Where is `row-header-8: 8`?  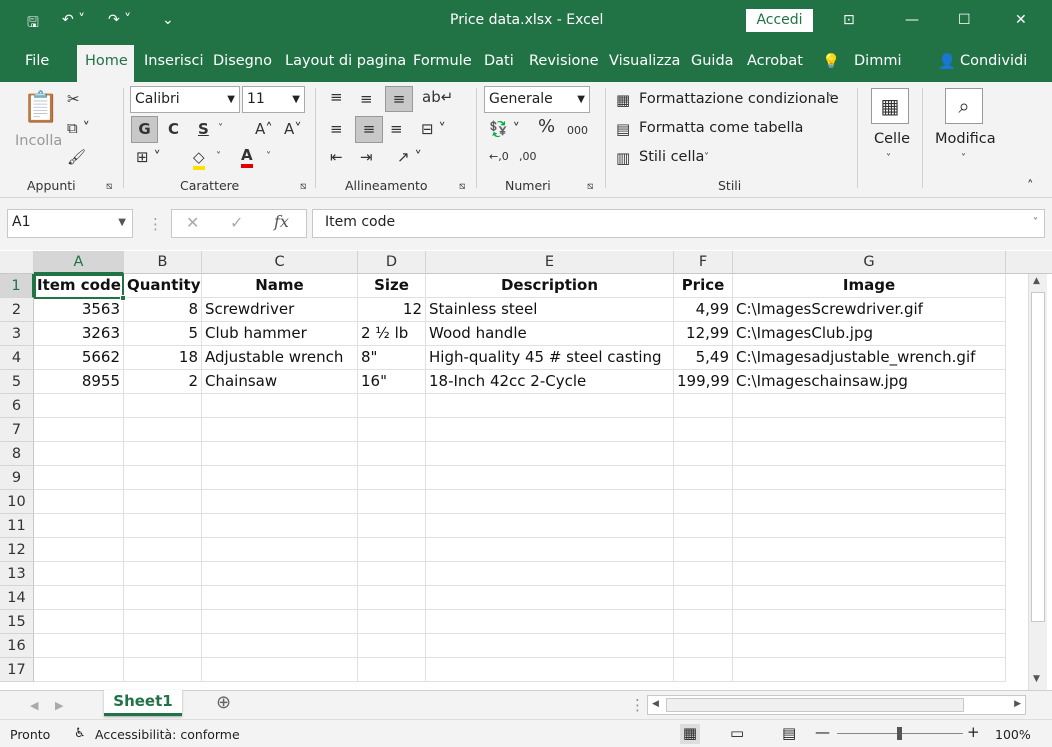
row-header-8: 8 is located at coordinates (17, 454).